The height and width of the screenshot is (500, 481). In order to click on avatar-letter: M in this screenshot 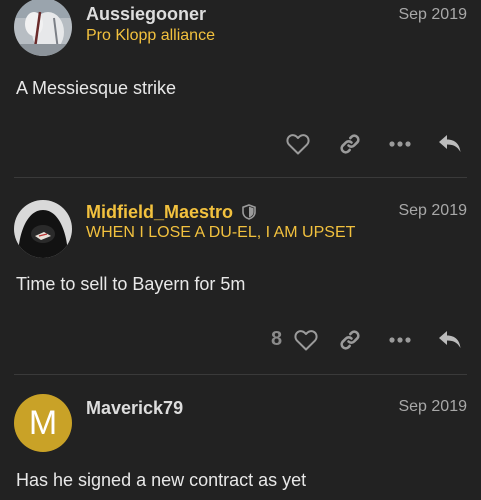, I will do `click(43, 422)`.